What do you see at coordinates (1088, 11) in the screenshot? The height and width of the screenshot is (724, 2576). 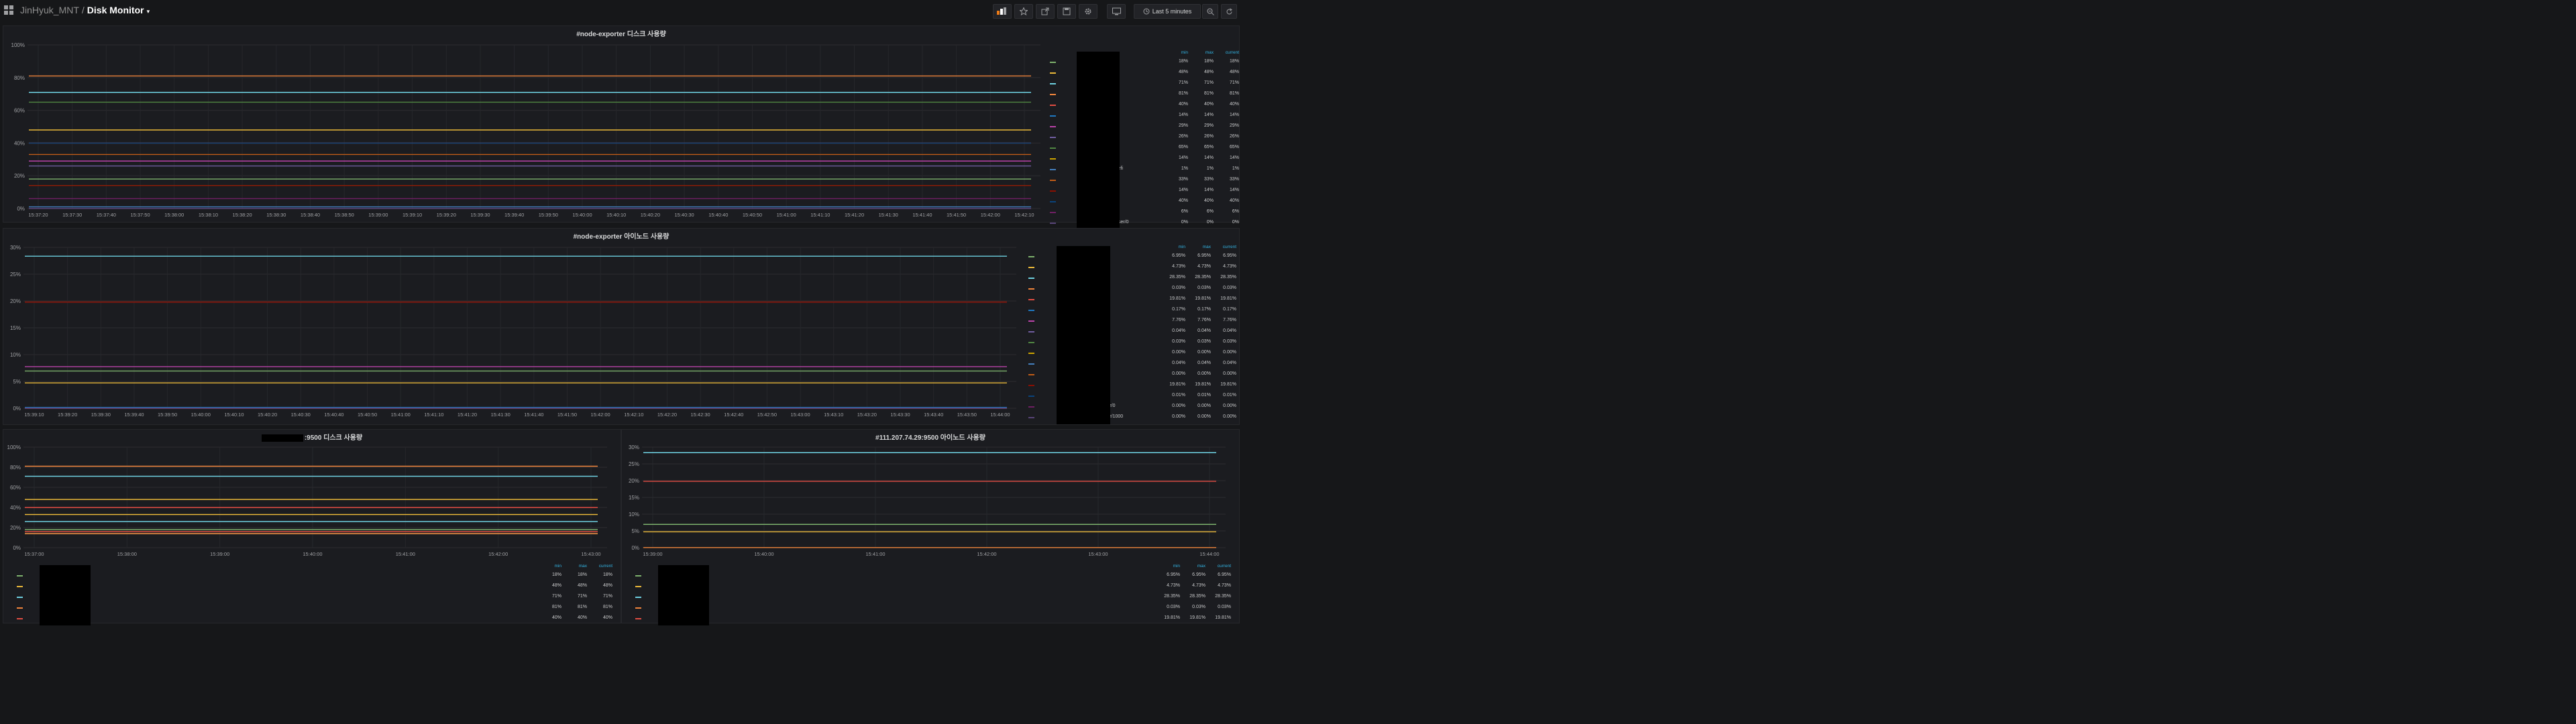 I see `settings-button` at bounding box center [1088, 11].